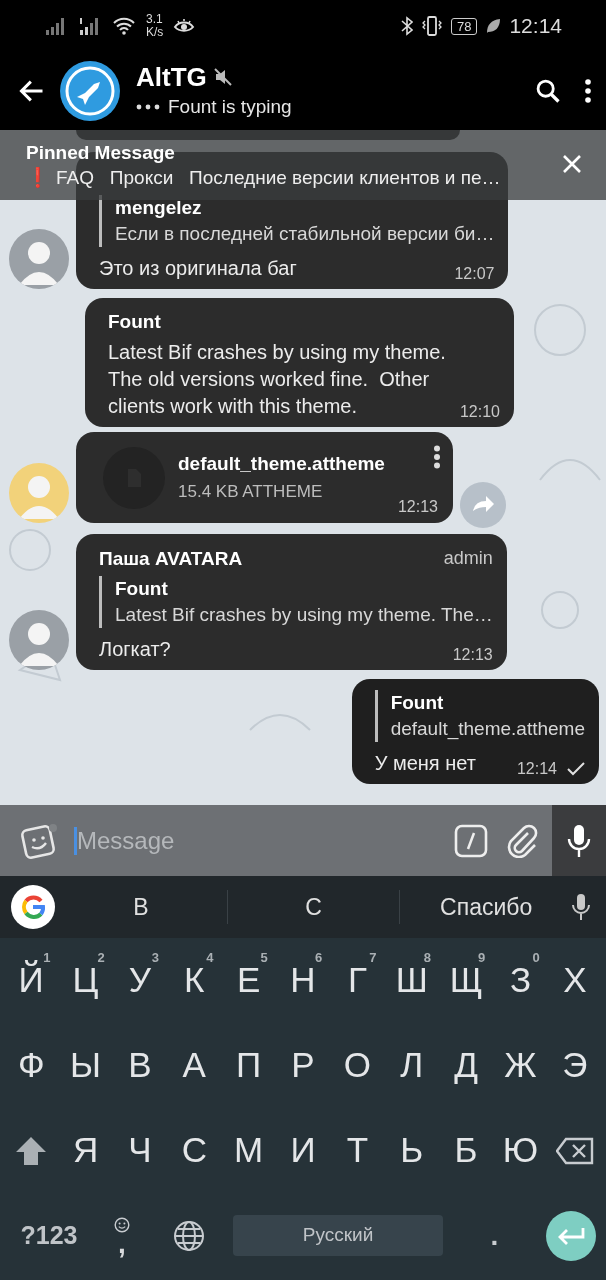 The width and height of the screenshot is (606, 1280). What do you see at coordinates (135, 649) in the screenshot?
I see `message-text: Логкат?` at bounding box center [135, 649].